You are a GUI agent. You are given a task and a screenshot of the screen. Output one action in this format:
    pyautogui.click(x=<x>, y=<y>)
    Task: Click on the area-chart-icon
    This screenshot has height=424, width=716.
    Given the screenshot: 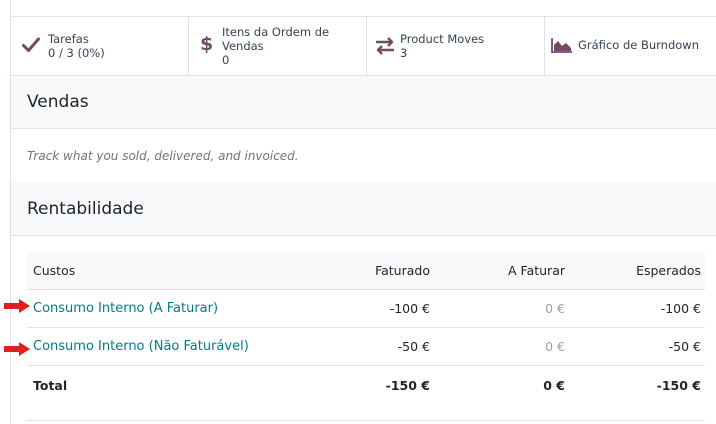 What is the action you would take?
    pyautogui.click(x=562, y=47)
    